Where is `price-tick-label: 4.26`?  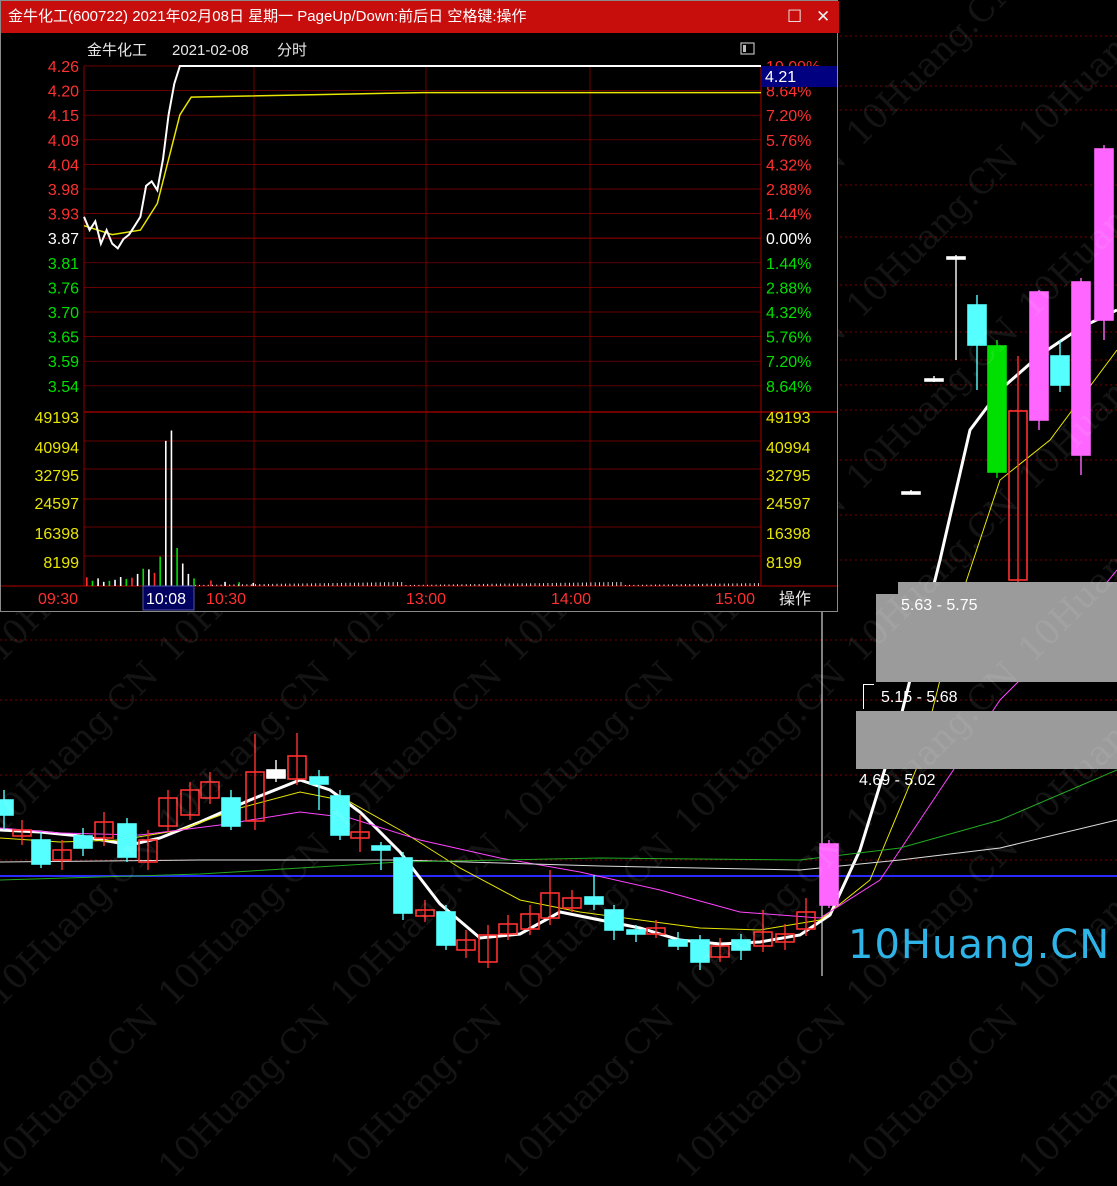 price-tick-label: 4.26 is located at coordinates (63, 67).